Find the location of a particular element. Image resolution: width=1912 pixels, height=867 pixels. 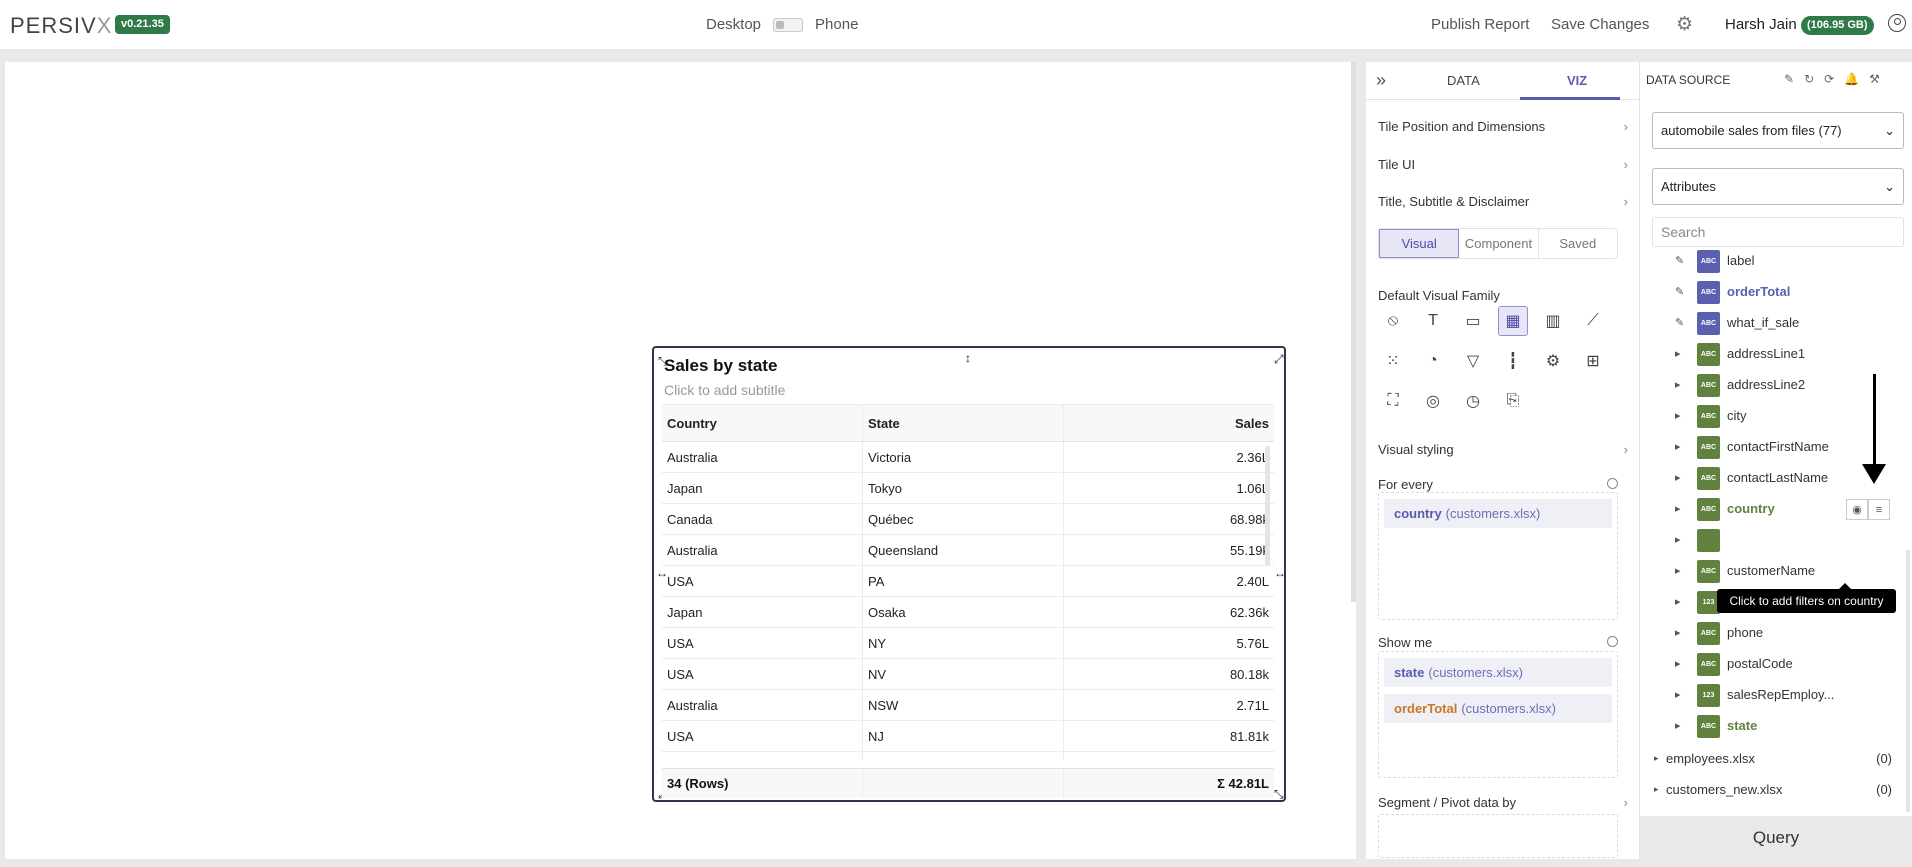

tab-data: DATA is located at coordinates (1463, 80).